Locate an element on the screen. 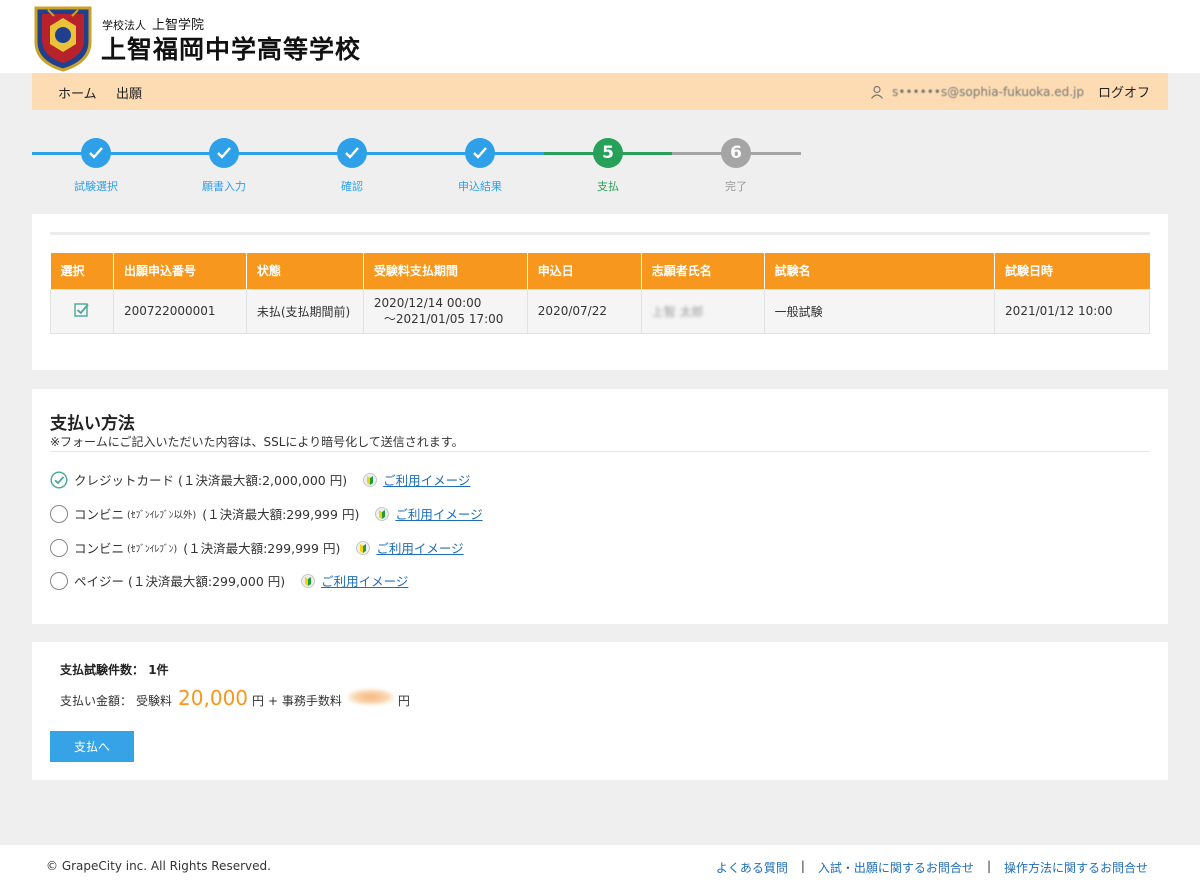  count-label: 支払試験件数： is located at coordinates (102, 670).